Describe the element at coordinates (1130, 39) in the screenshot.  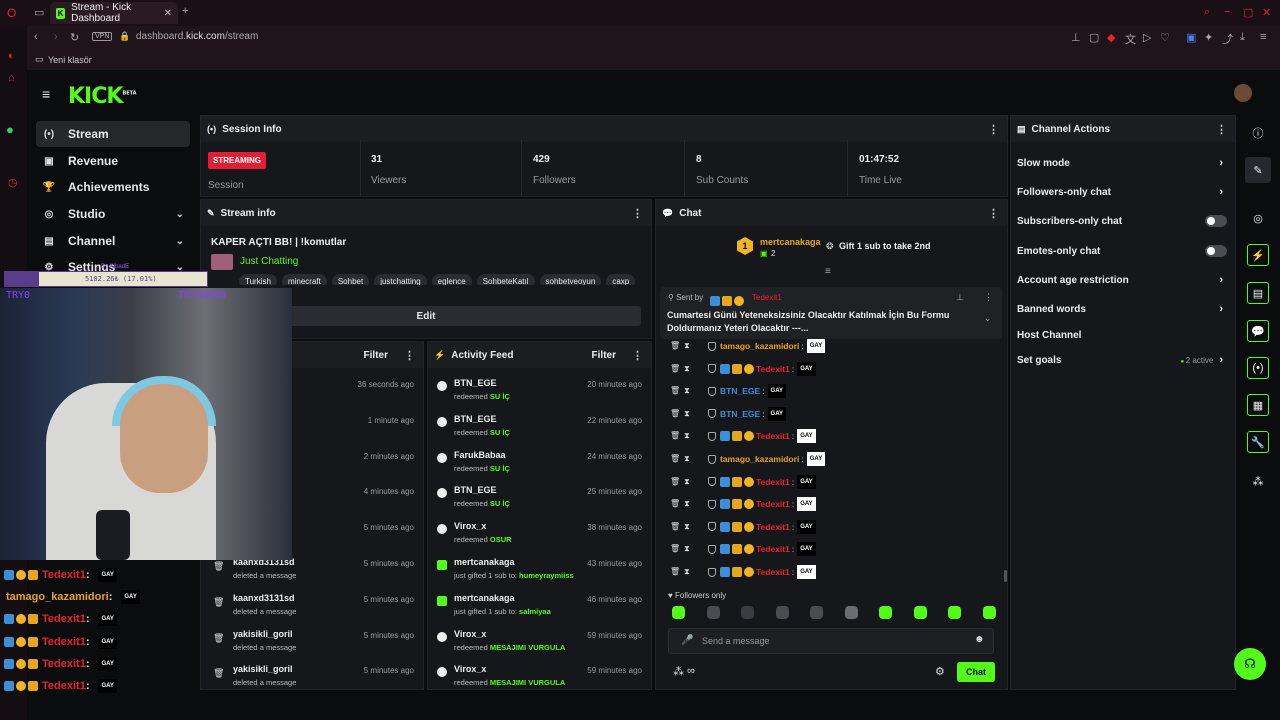
I see `translate-icon: 文` at that location.